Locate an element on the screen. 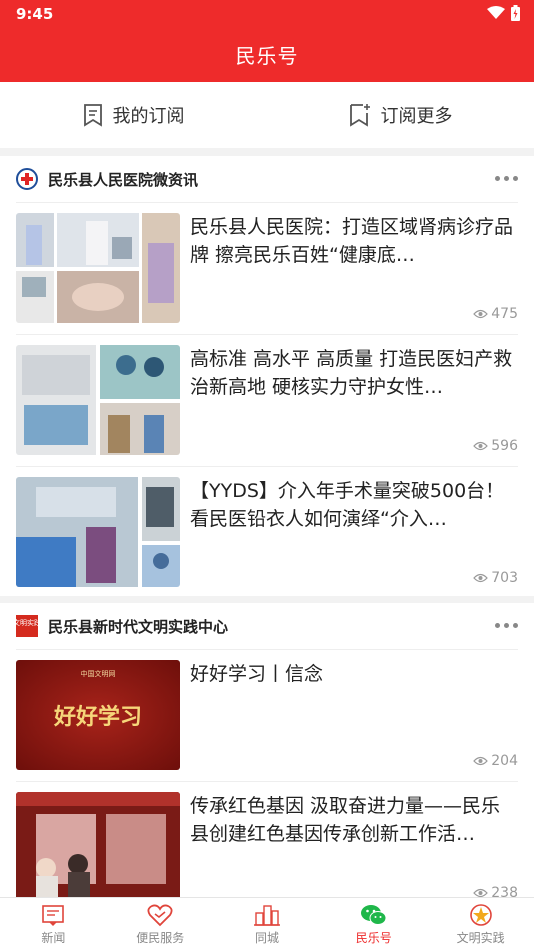 The height and width of the screenshot is (950, 534). view-count: 475 is located at coordinates (495, 314).